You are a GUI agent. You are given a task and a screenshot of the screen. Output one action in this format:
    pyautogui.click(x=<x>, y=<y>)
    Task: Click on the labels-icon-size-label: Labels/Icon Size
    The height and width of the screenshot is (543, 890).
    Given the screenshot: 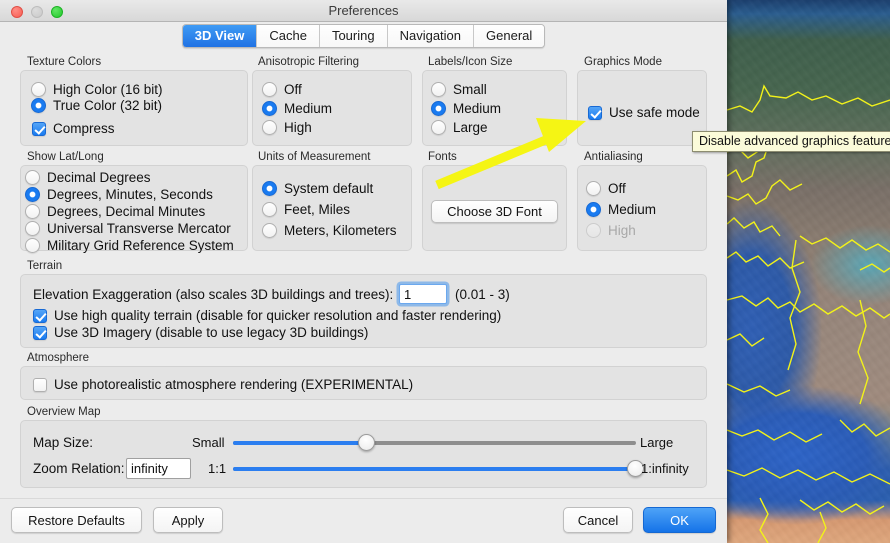 What is the action you would take?
    pyautogui.click(x=470, y=62)
    